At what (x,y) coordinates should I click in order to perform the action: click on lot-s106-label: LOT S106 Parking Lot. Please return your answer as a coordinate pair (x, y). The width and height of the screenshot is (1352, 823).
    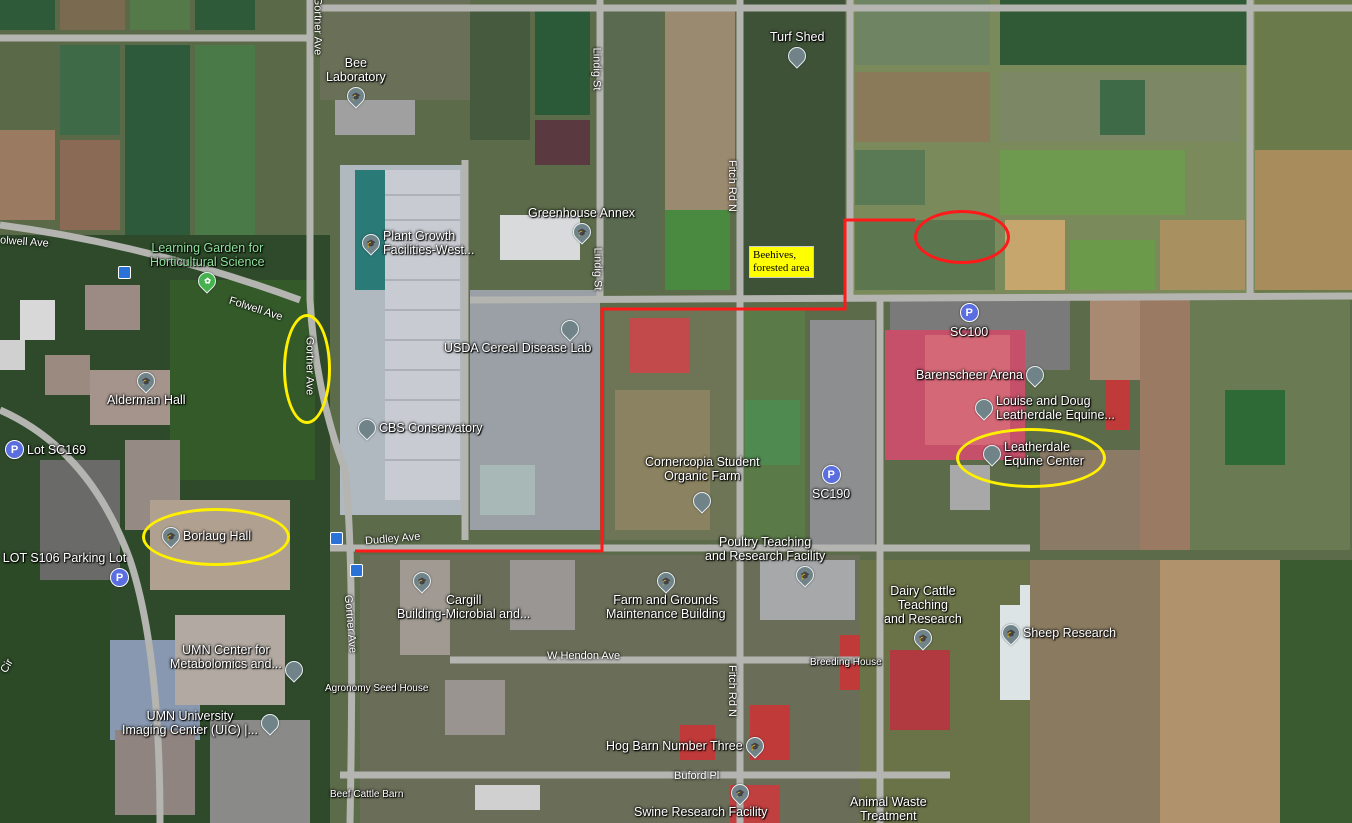
    Looking at the image, I should click on (64, 558).